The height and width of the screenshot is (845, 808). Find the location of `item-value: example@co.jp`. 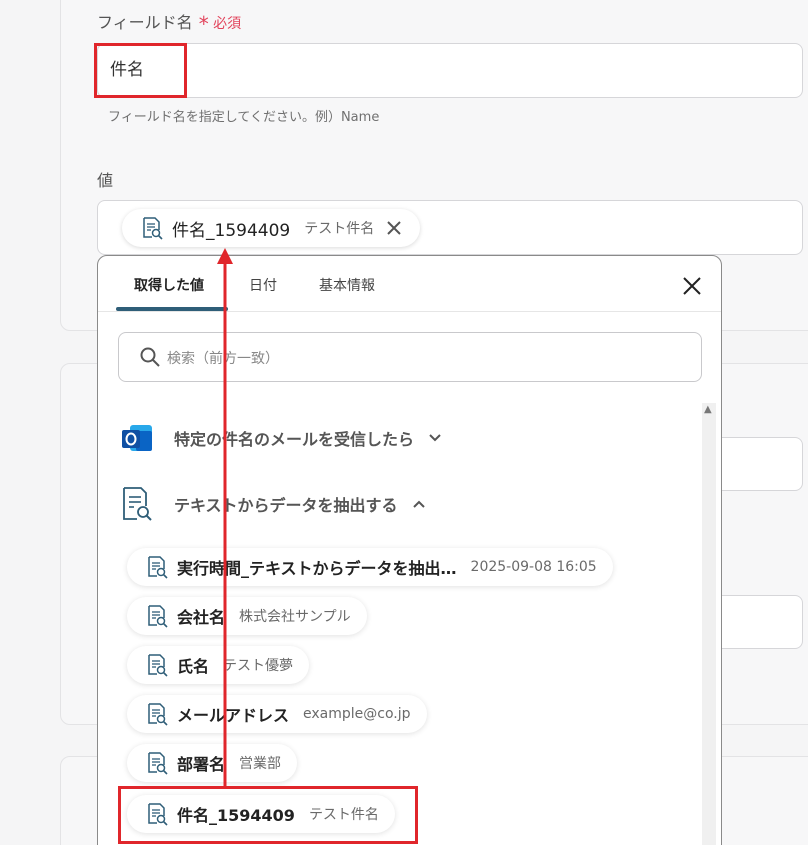

item-value: example@co.jp is located at coordinates (357, 714).